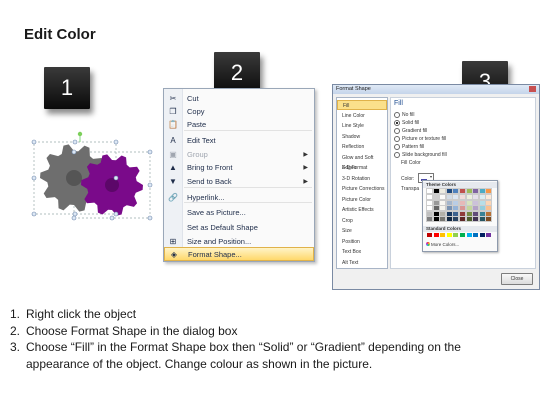 The height and width of the screenshot is (420, 560). What do you see at coordinates (92, 174) in the screenshot?
I see `gears-shape-group` at bounding box center [92, 174].